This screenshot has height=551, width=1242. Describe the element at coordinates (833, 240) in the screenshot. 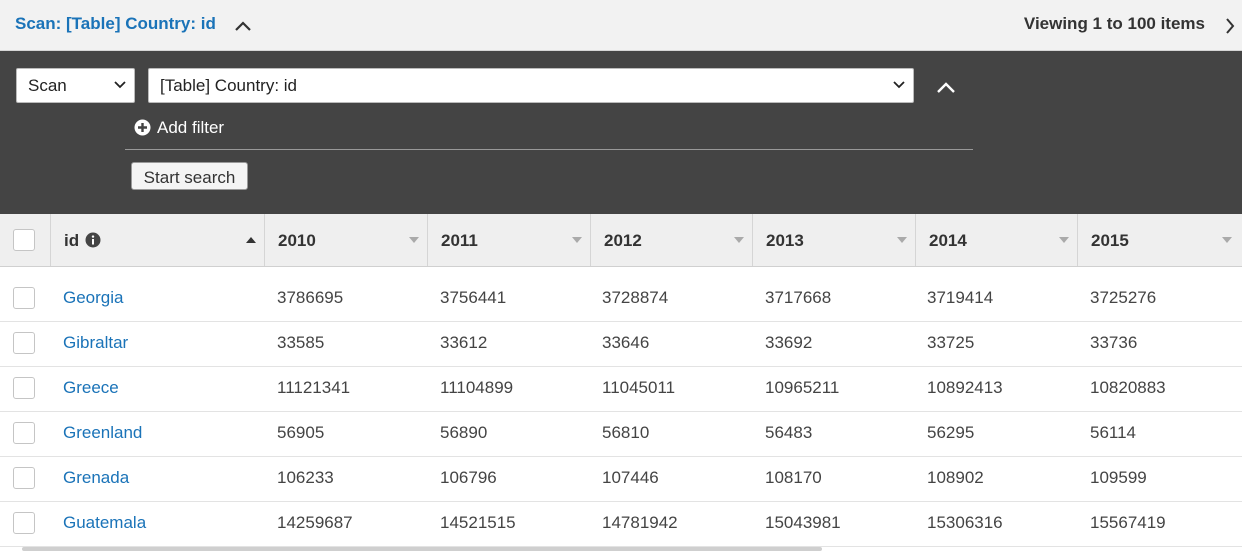

I see `column-header-2013: 2013` at that location.